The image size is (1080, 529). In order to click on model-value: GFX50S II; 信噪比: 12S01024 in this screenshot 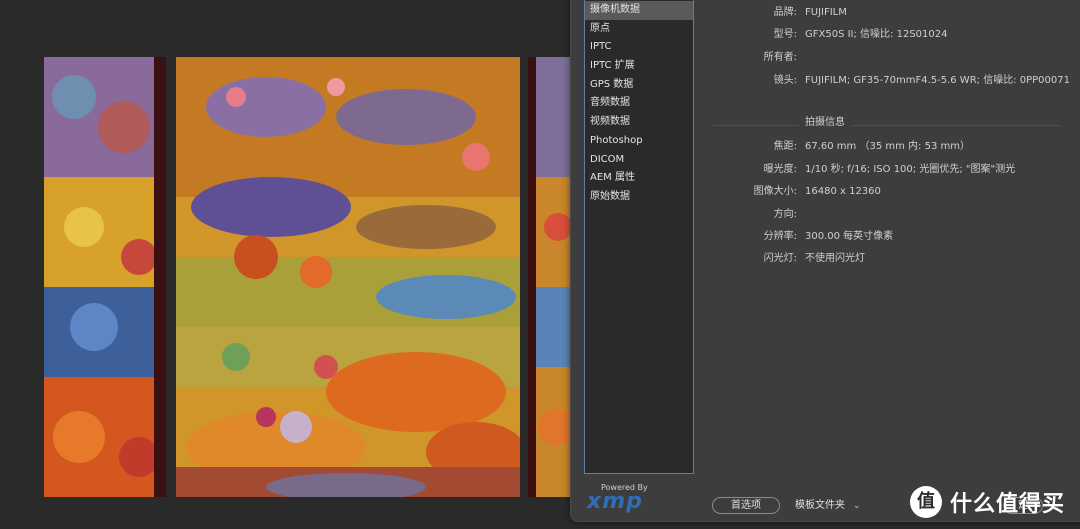, I will do `click(876, 34)`.